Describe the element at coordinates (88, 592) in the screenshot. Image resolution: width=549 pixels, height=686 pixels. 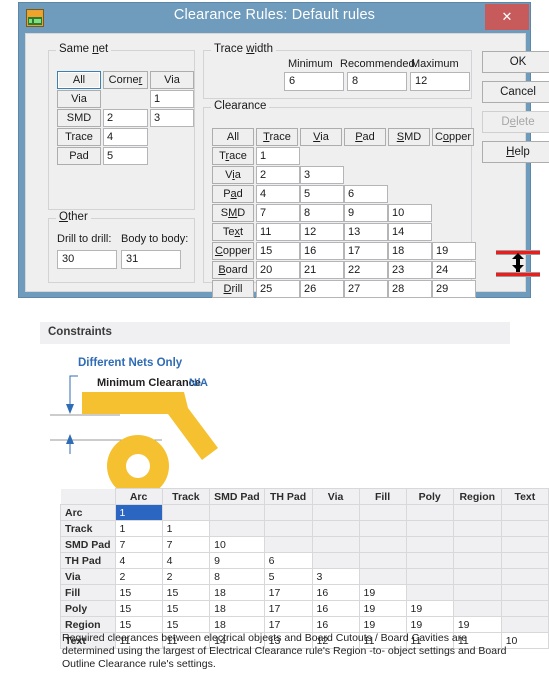
I see `row-header-fill: Fill` at that location.